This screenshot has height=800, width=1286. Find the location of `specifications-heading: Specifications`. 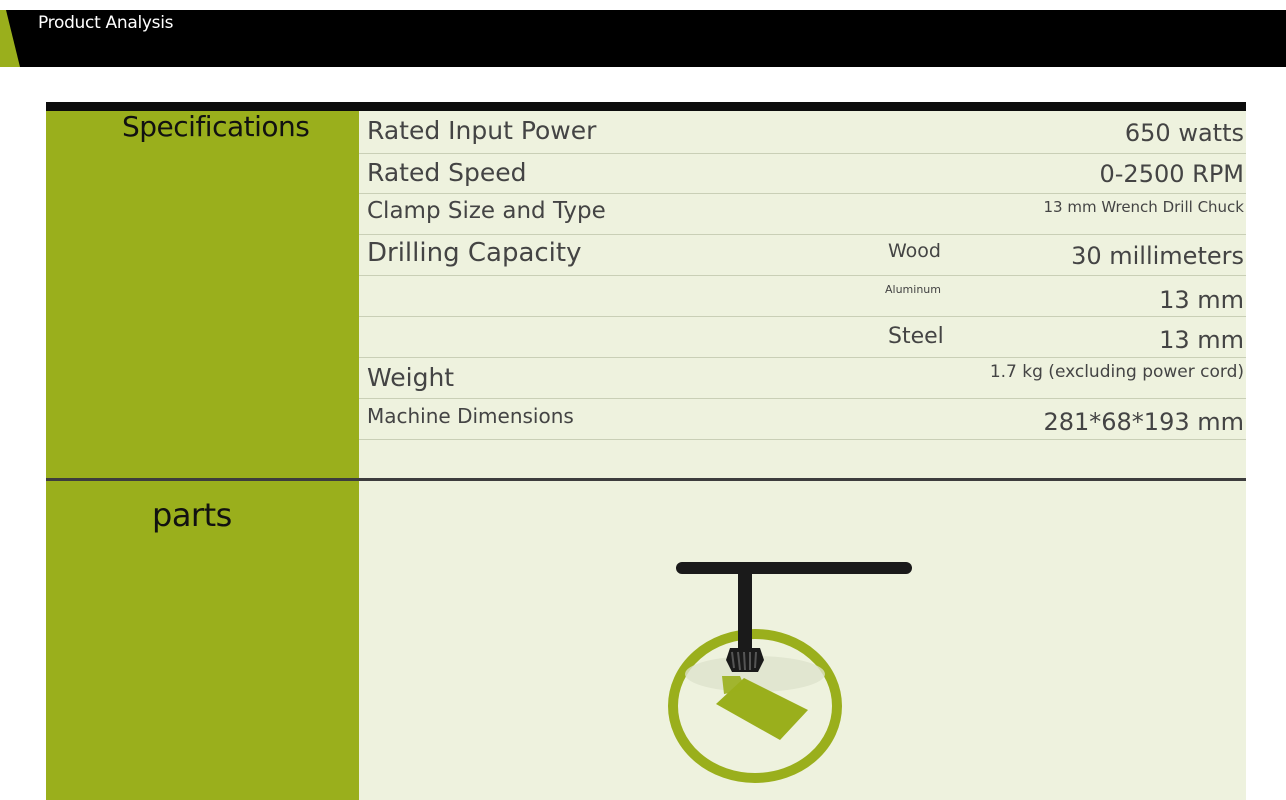

specifications-heading: Specifications is located at coordinates (216, 126).